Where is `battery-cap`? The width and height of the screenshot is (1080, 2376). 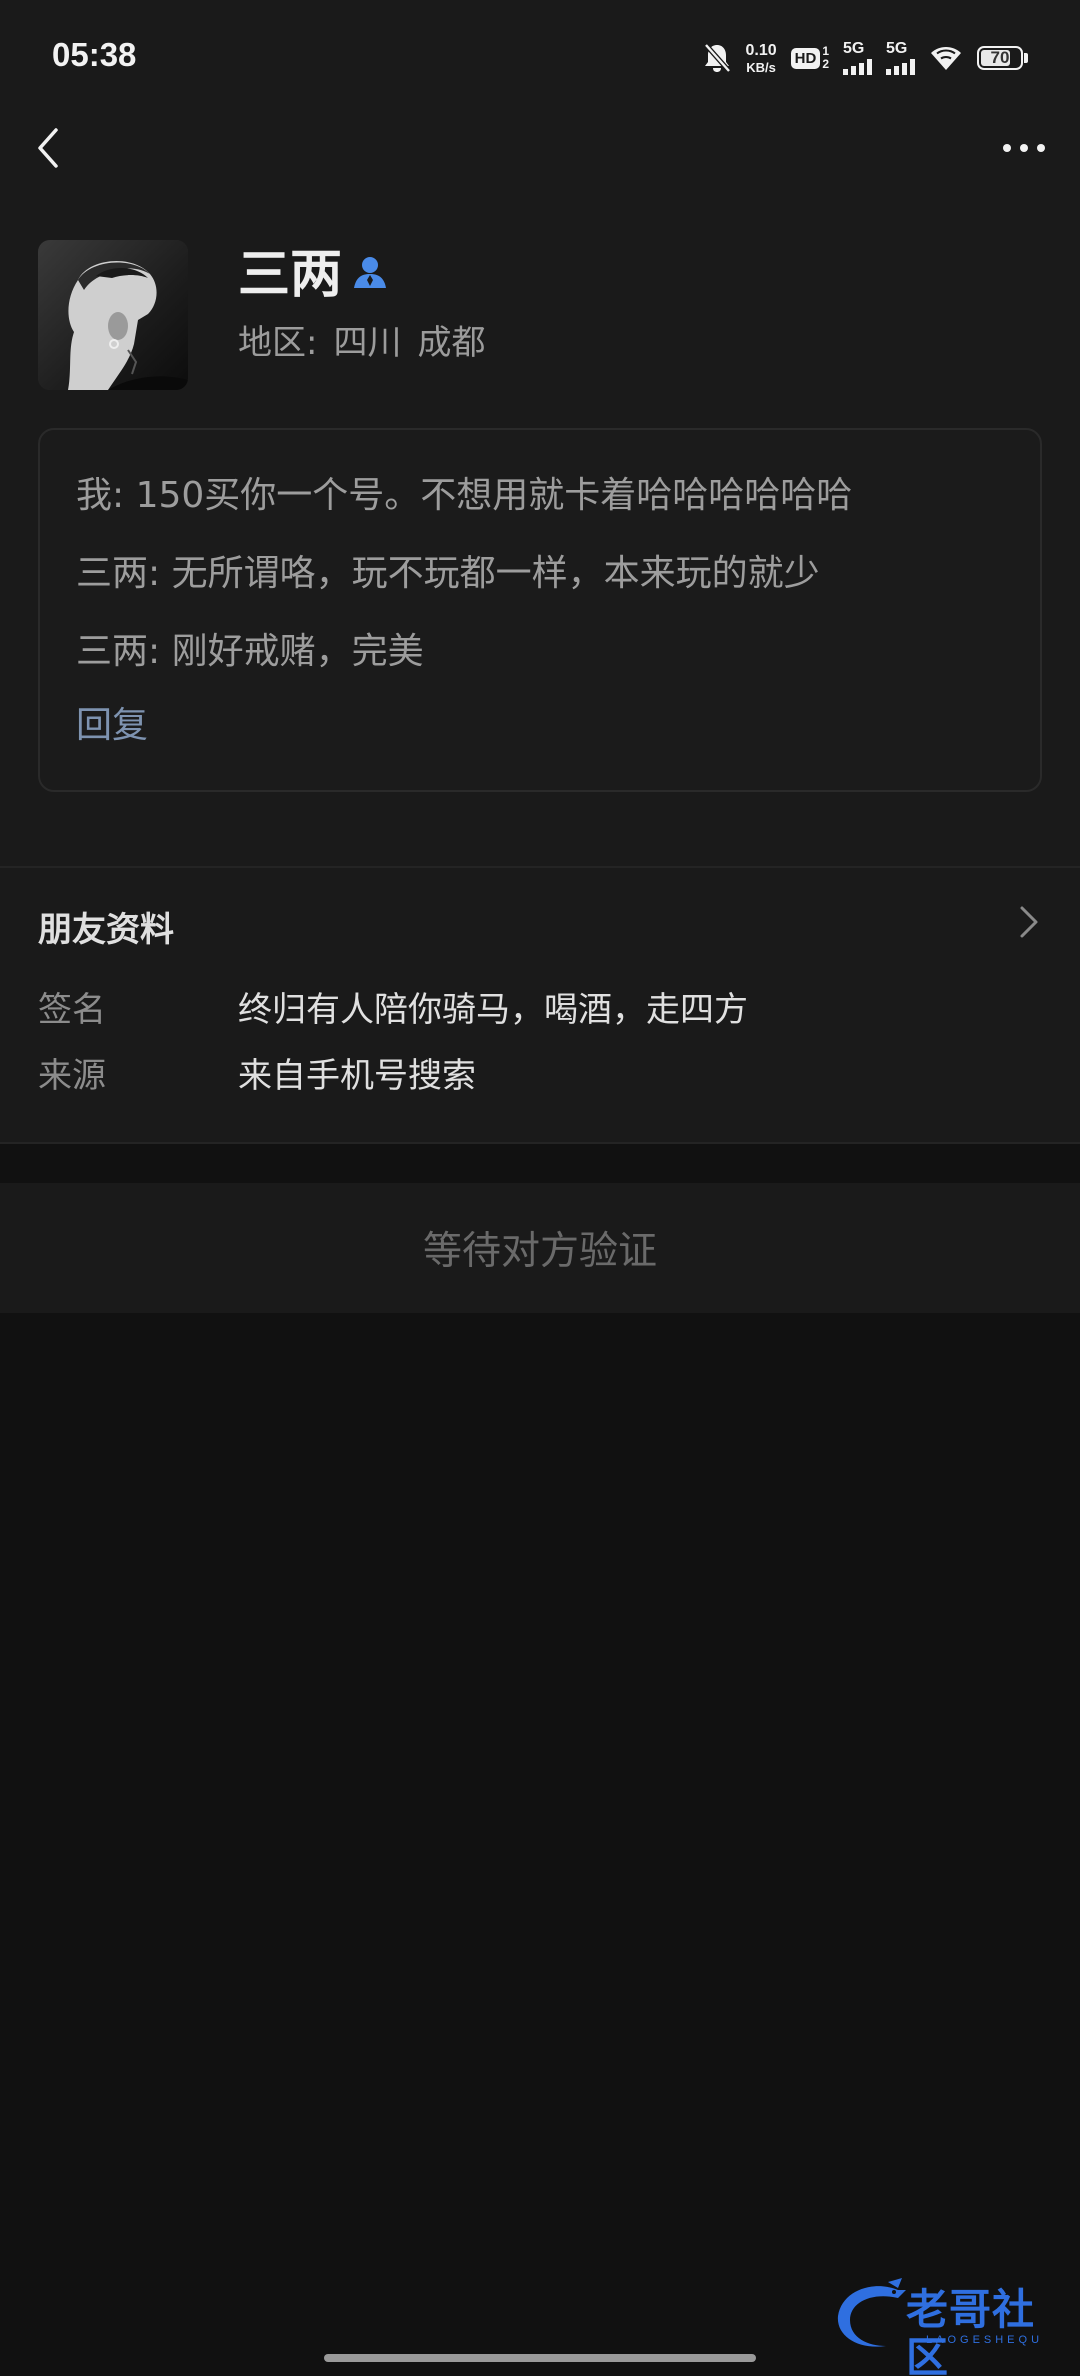
battery-cap is located at coordinates (1026, 58).